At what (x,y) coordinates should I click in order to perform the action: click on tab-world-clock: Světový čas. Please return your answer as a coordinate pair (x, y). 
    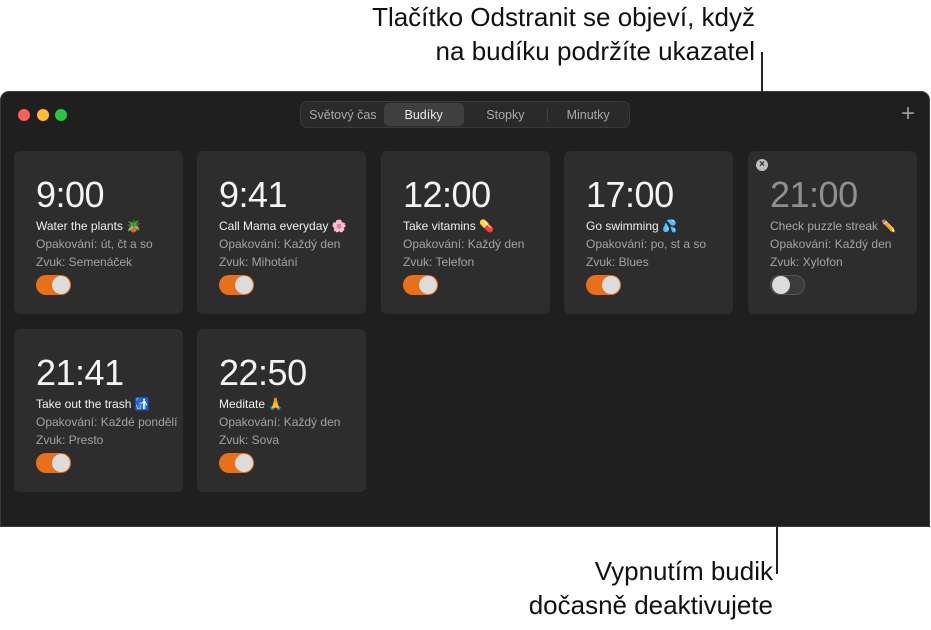
    Looking at the image, I should click on (343, 114).